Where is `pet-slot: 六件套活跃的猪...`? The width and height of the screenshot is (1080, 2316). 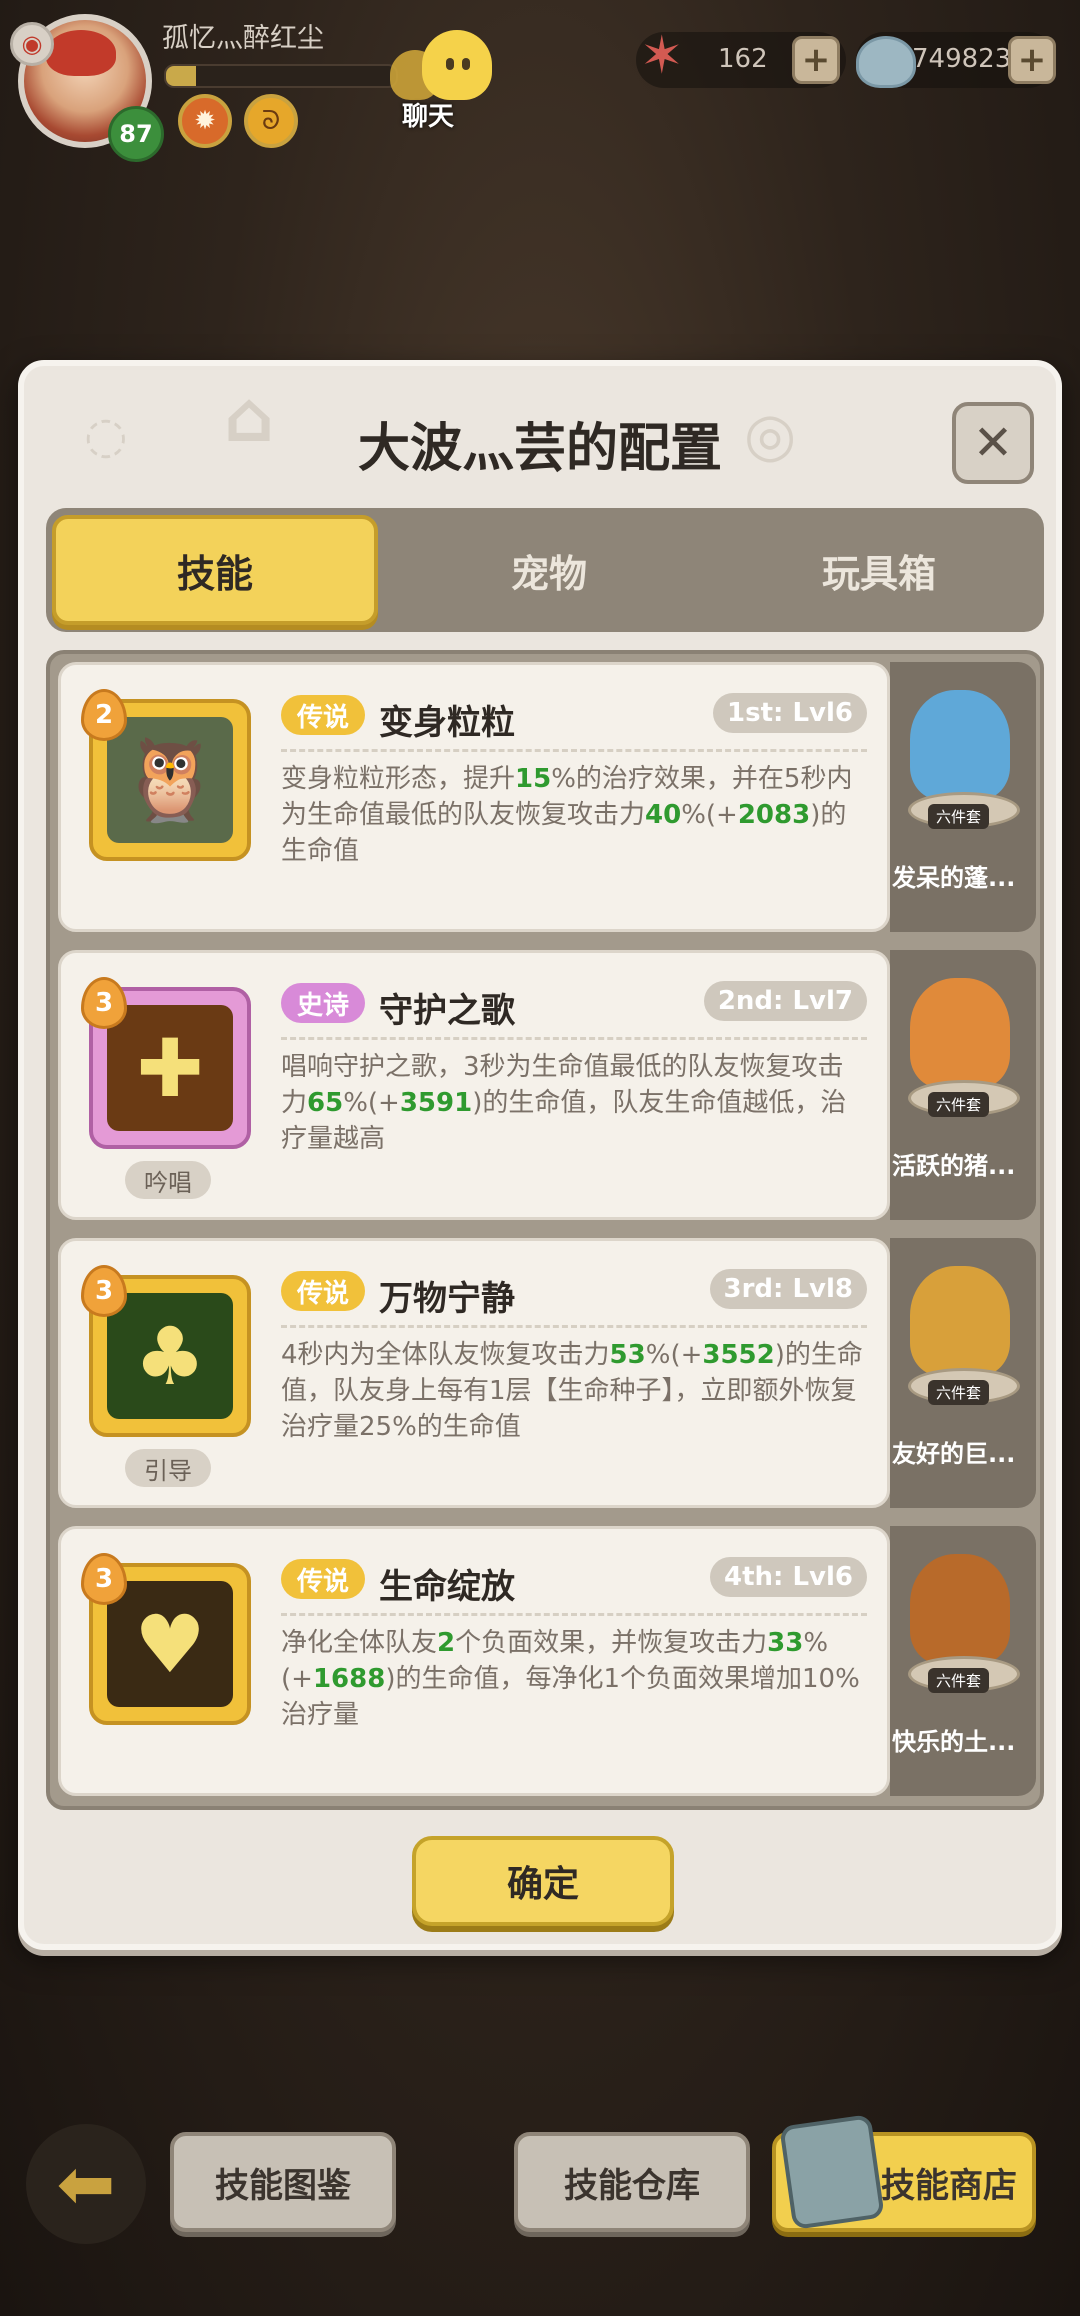 pet-slot: 六件套活跃的猪... is located at coordinates (963, 1085).